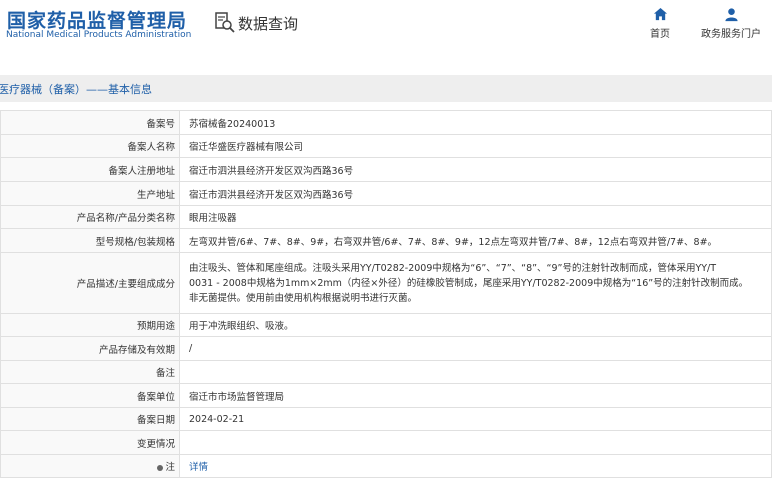  What do you see at coordinates (90, 283) in the screenshot?
I see `field-key: 产品描述/主要组成成分` at bounding box center [90, 283].